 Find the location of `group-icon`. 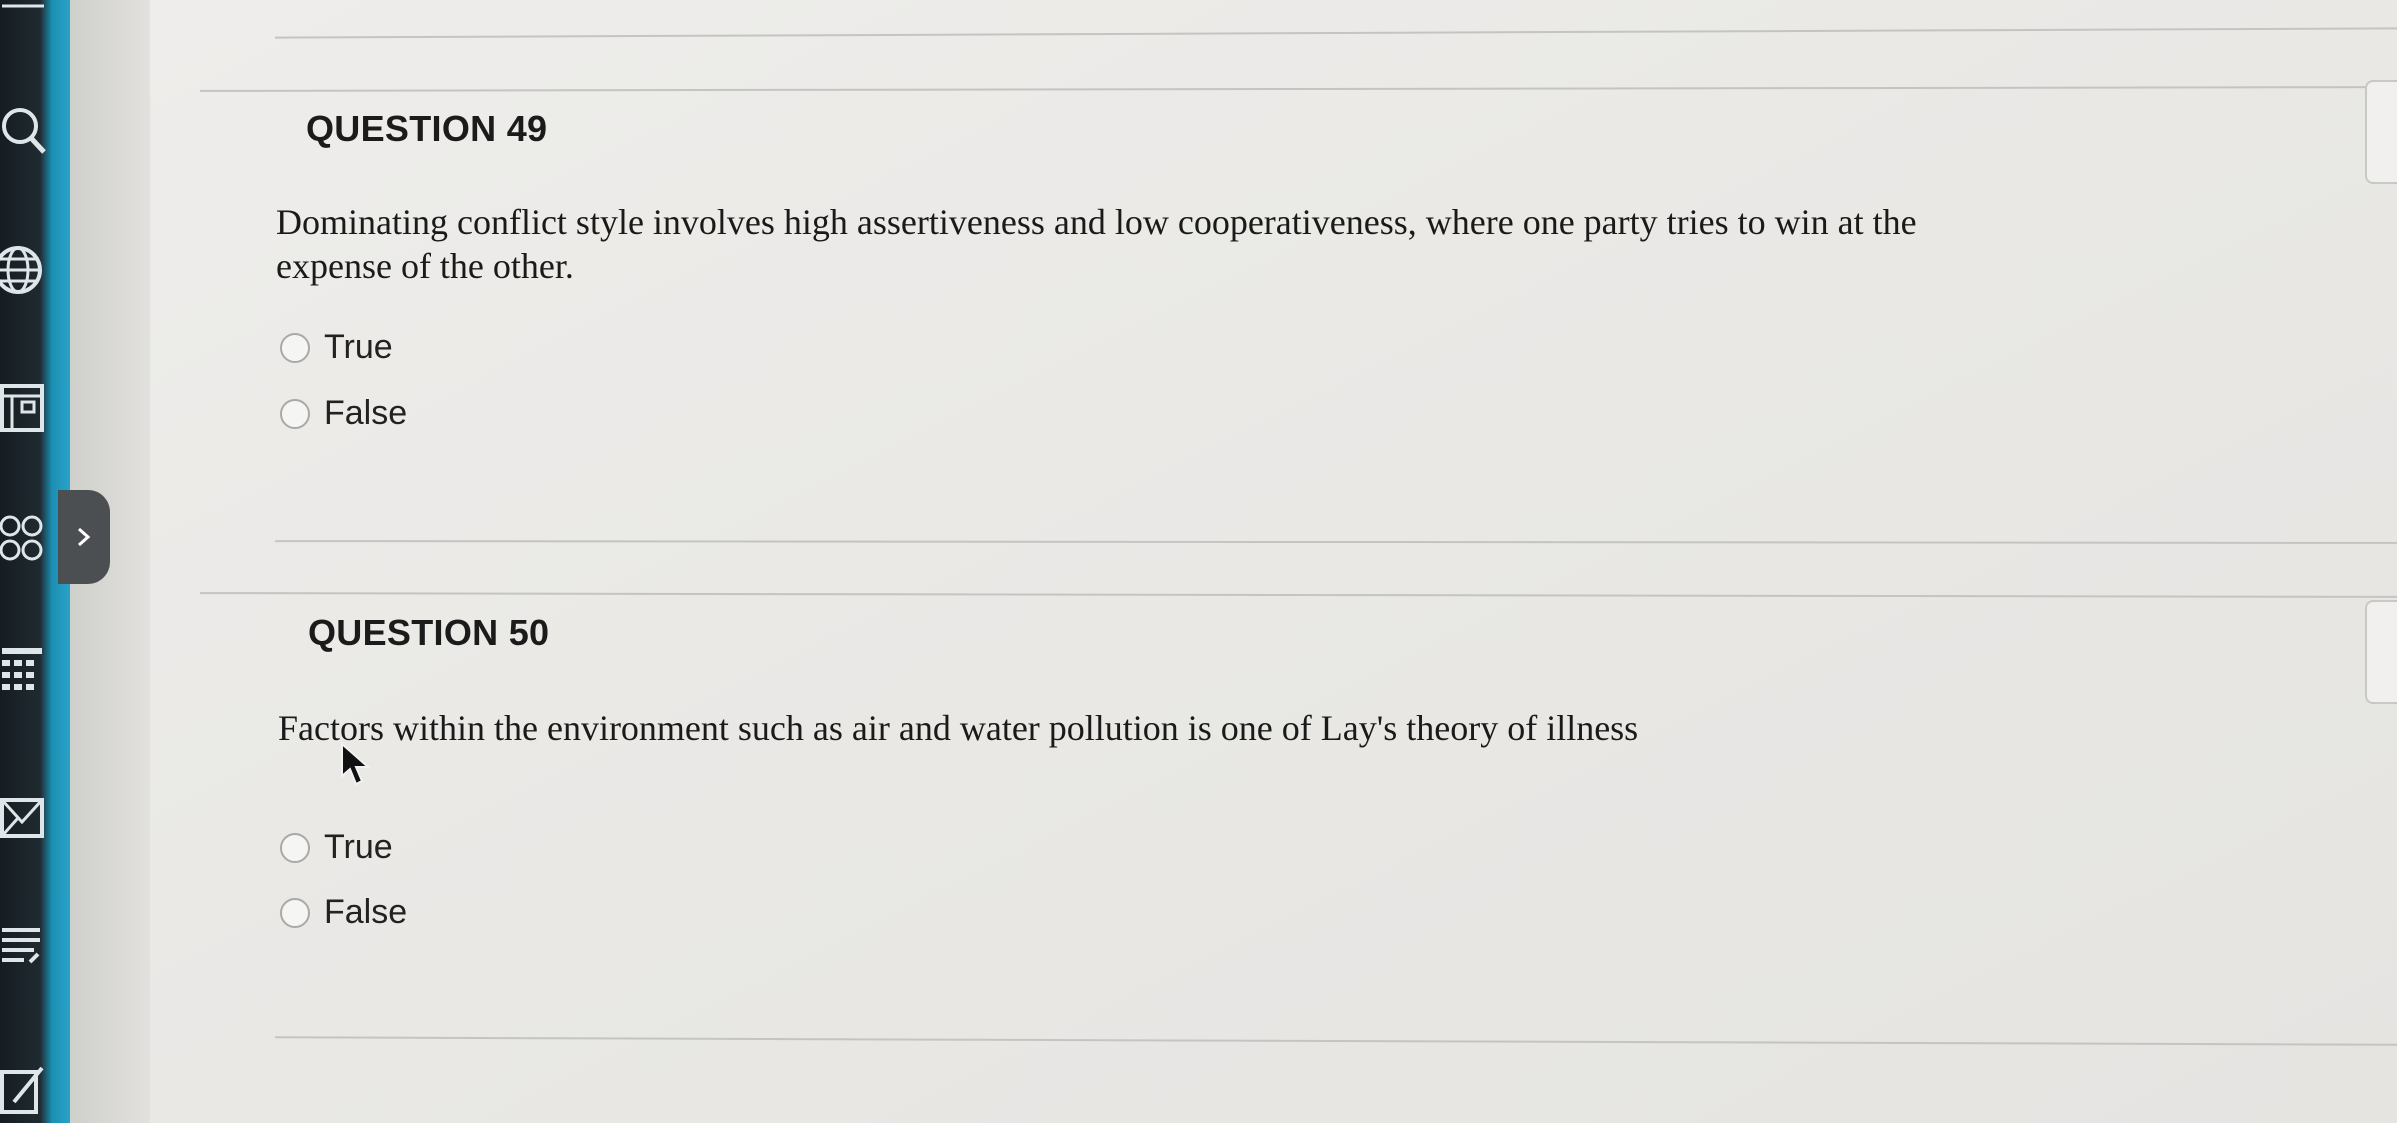

group-icon is located at coordinates (23, 538).